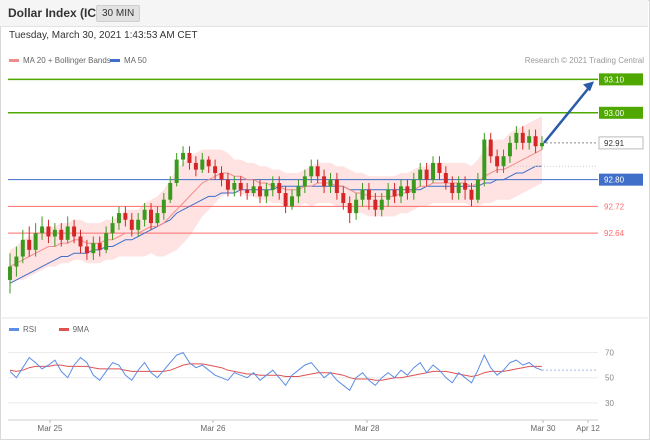  Describe the element at coordinates (543, 428) in the screenshot. I see `x-tick-label: Mar 30` at that location.